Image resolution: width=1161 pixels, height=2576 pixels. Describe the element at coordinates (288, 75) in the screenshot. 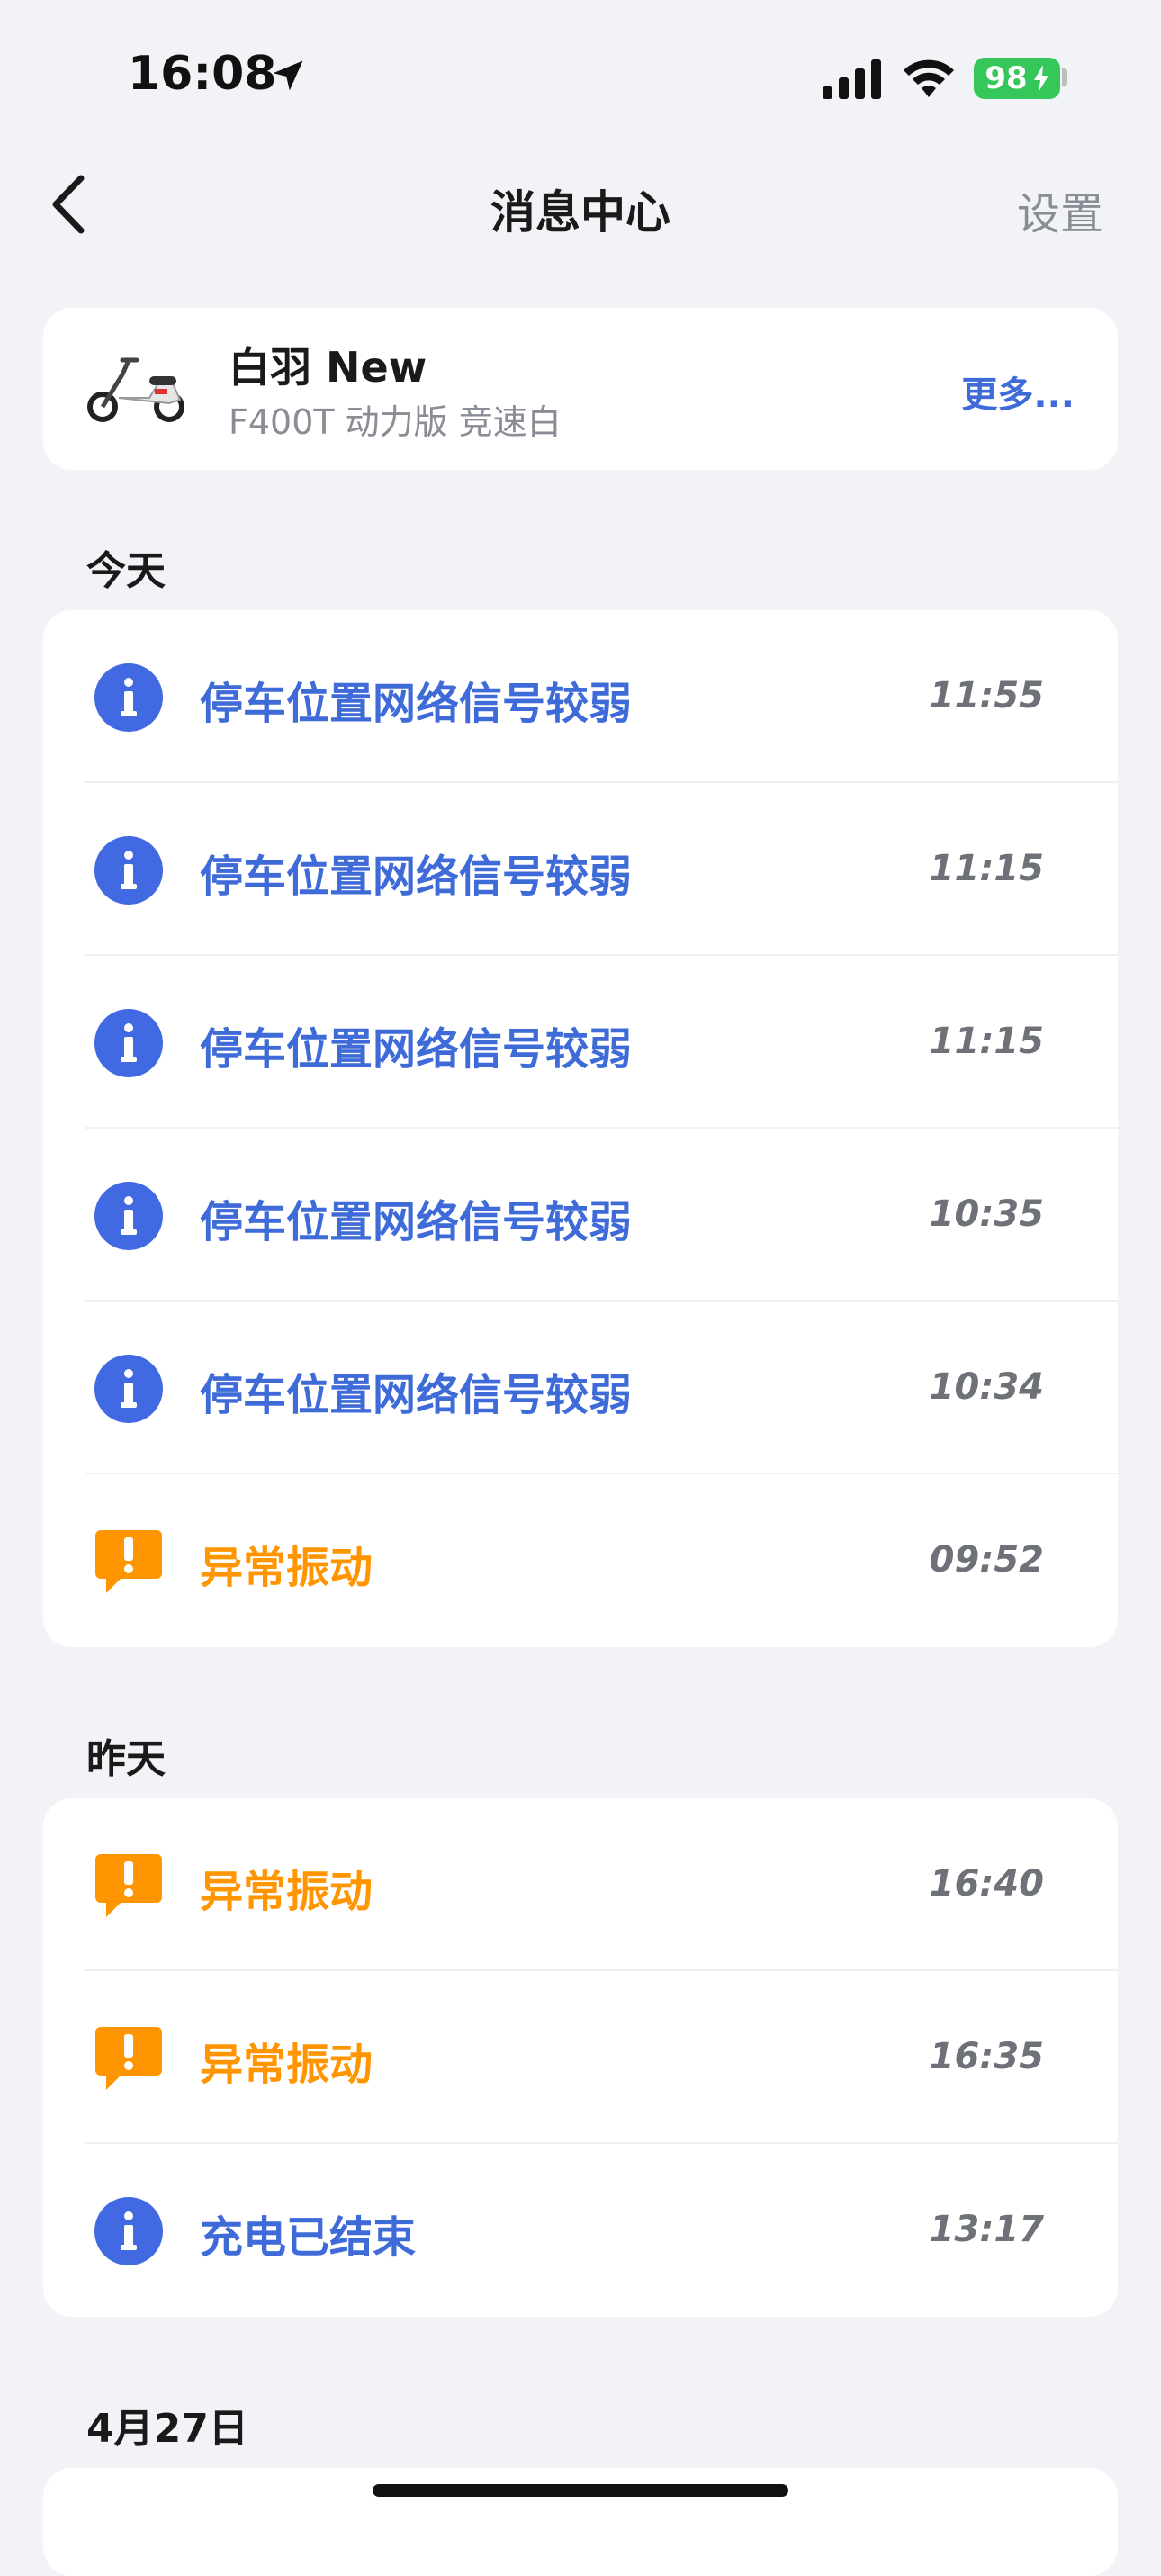

I see `location-arrow-icon` at that location.